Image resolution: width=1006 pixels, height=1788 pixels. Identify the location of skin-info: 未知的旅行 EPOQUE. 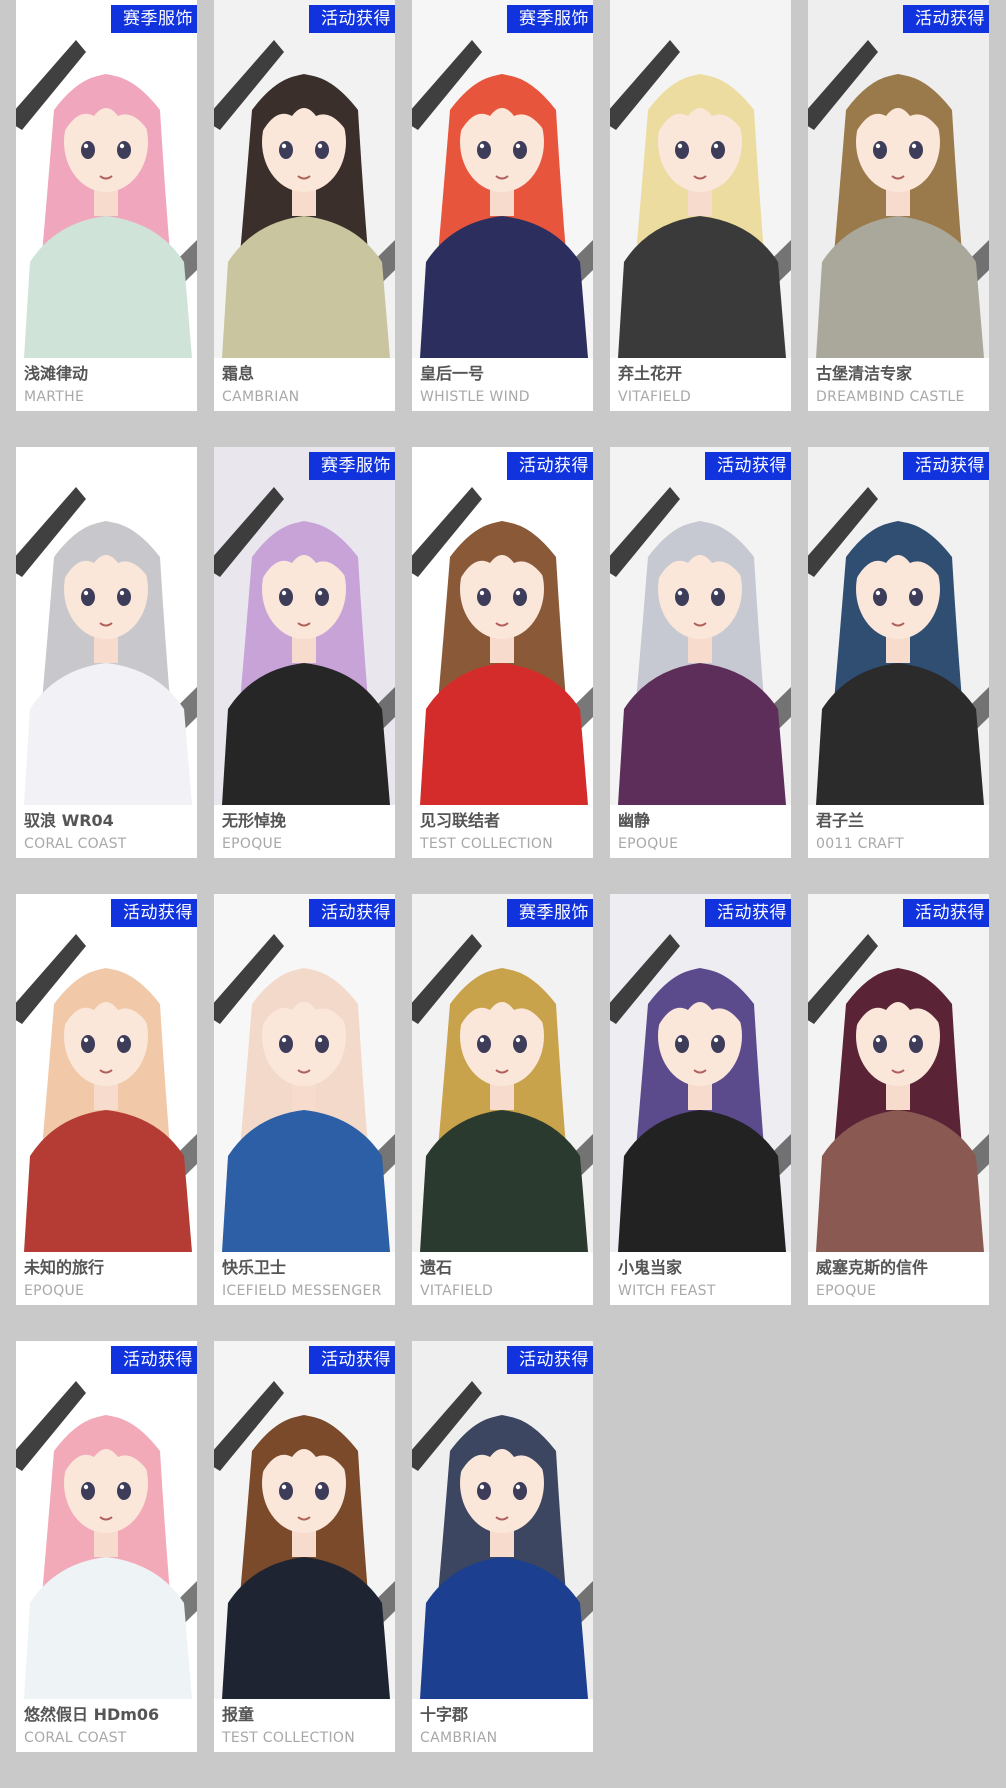
(106, 1278).